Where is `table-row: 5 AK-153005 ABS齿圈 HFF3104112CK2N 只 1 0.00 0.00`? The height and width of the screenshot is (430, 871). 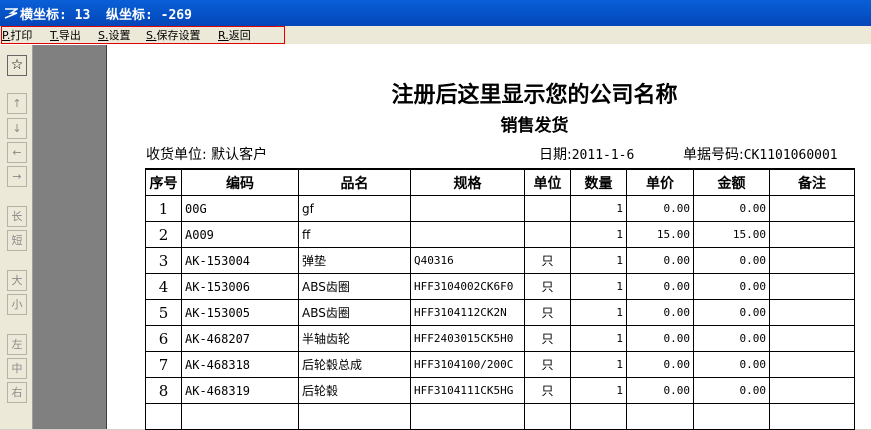 table-row: 5 AK-153005 ABS齿圈 HFF3104112CK2N 只 1 0.00 0.00 is located at coordinates (500, 312).